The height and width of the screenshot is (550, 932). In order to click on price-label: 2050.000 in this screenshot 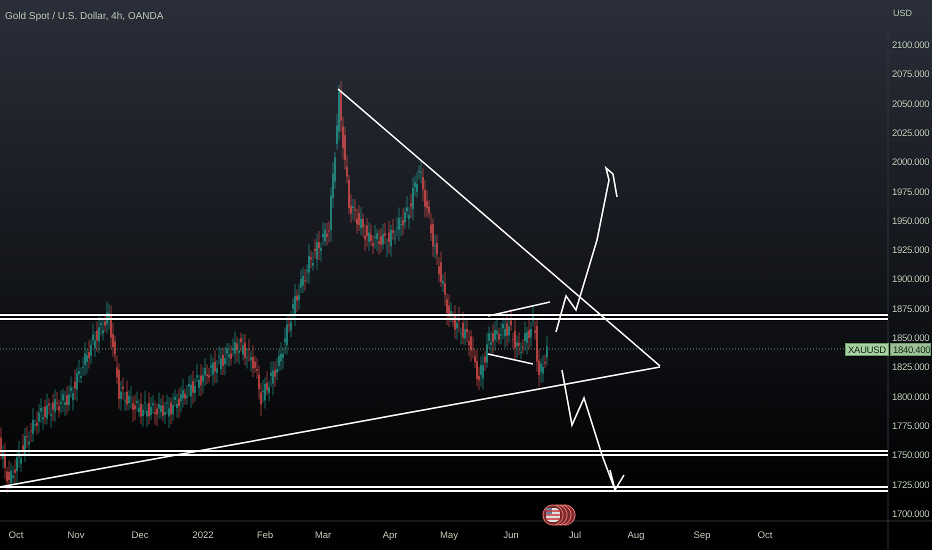, I will do `click(911, 104)`.